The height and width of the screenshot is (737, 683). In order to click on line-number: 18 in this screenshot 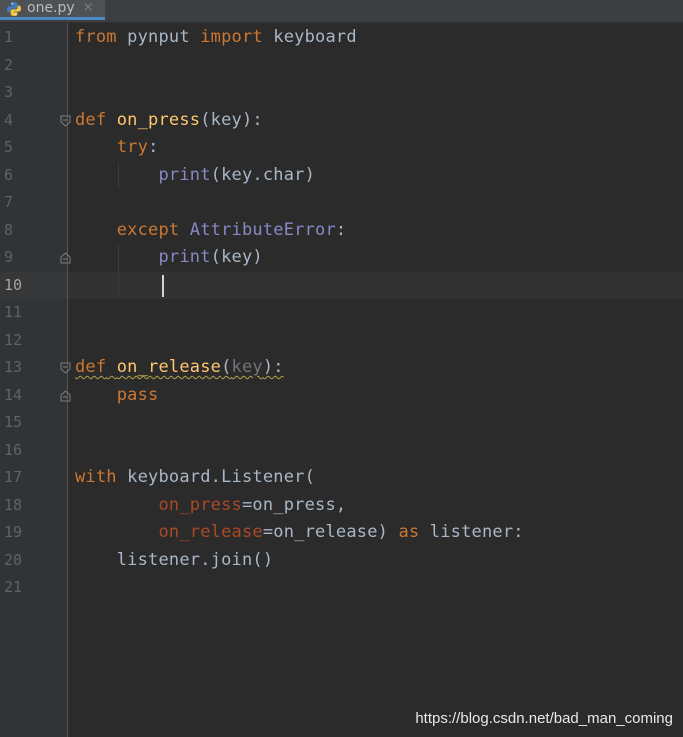, I will do `click(13, 504)`.